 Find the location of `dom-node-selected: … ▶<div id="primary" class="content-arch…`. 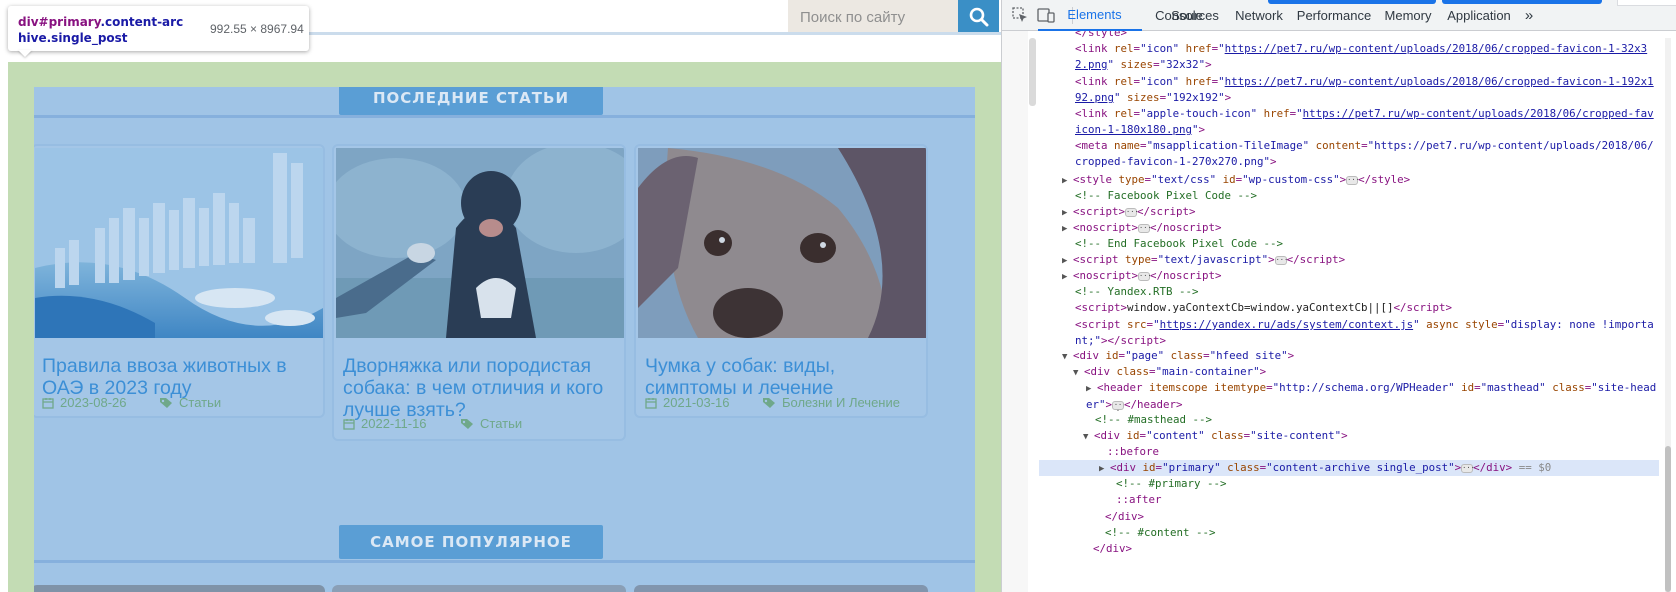

dom-node-selected: … ▶<div id="primary" class="content-arch… is located at coordinates (1349, 468).